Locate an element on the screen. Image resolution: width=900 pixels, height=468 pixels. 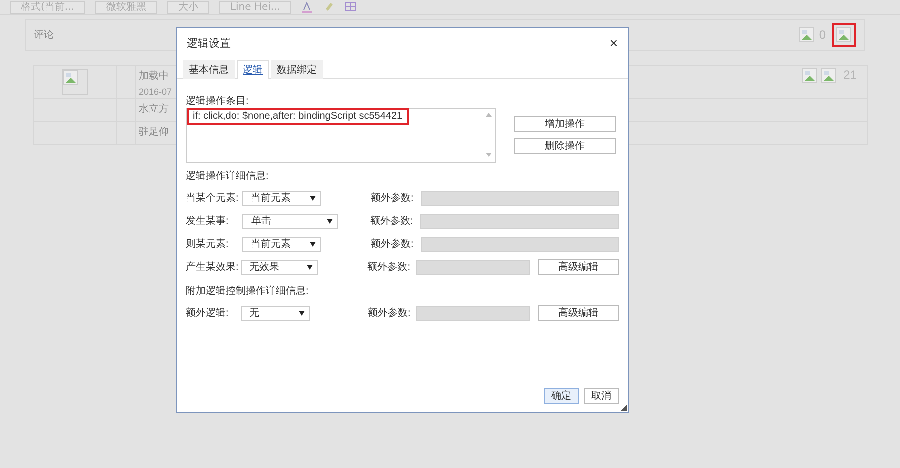
field-label: 产生某效果: is located at coordinates (213, 267).